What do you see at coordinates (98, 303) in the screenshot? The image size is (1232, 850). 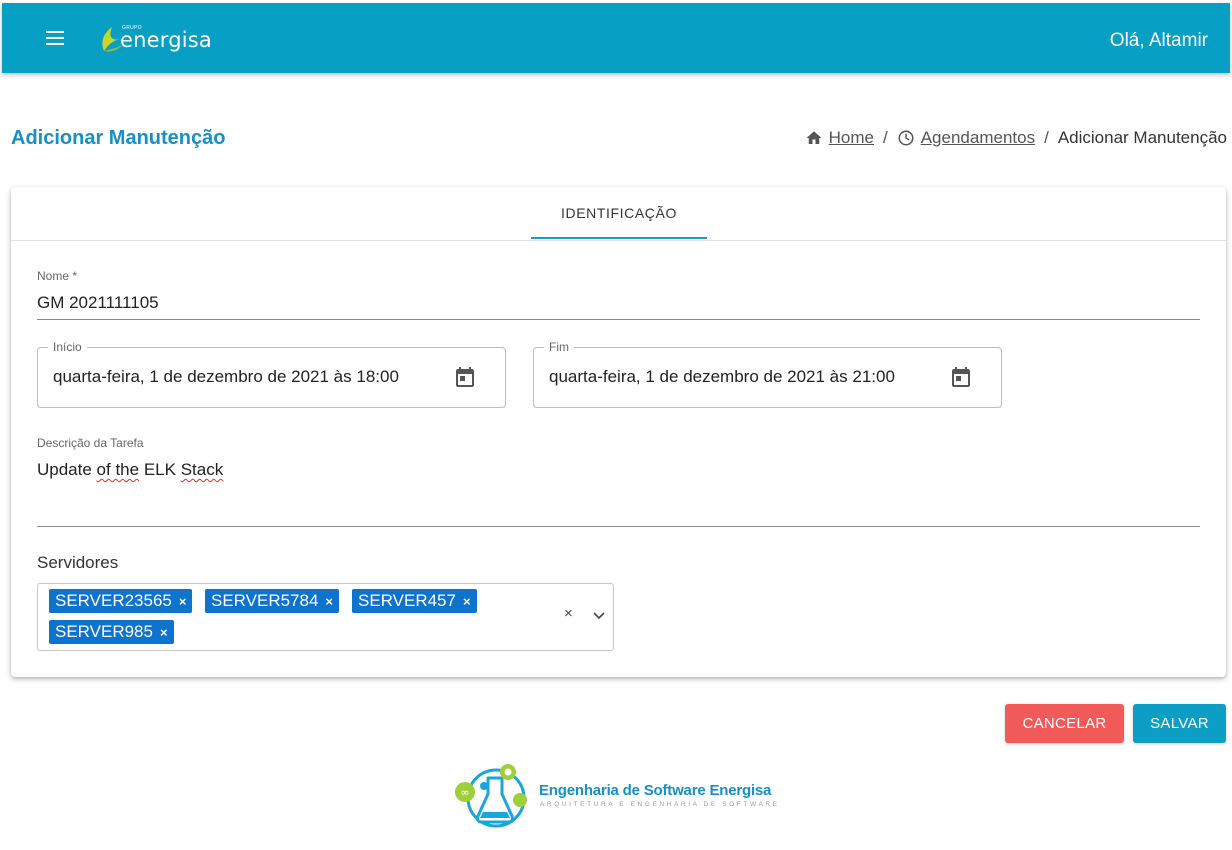 I see `name-input: GM 2021111105` at bounding box center [98, 303].